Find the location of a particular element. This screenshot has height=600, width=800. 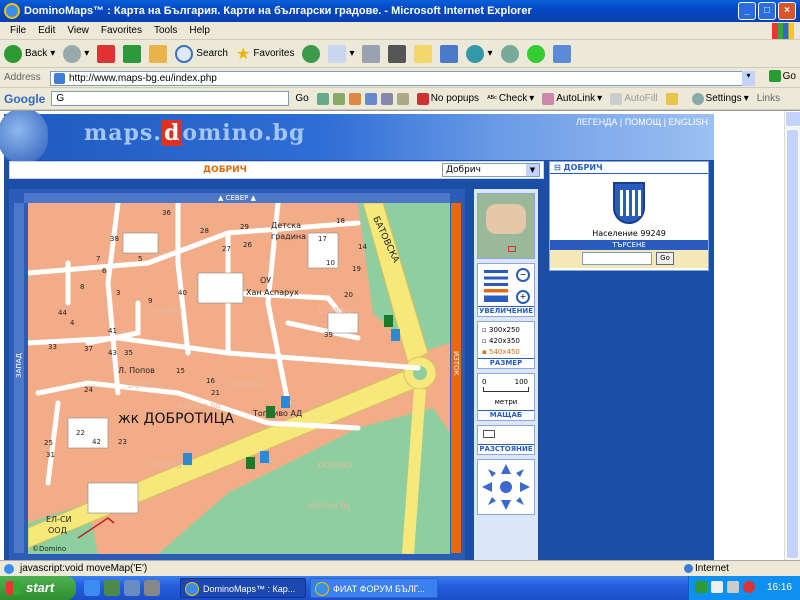

nav-north: ▲ СЕВЕР ▲ is located at coordinates (237, 198).